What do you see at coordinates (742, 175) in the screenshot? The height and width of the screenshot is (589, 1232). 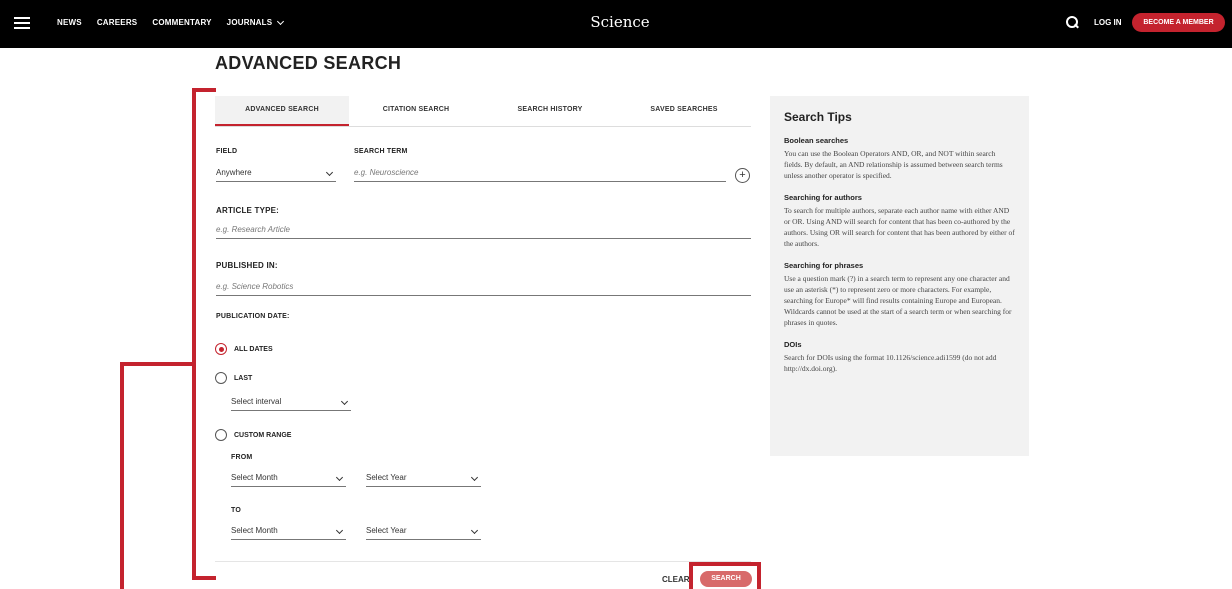 I see `add-term-icon: +` at bounding box center [742, 175].